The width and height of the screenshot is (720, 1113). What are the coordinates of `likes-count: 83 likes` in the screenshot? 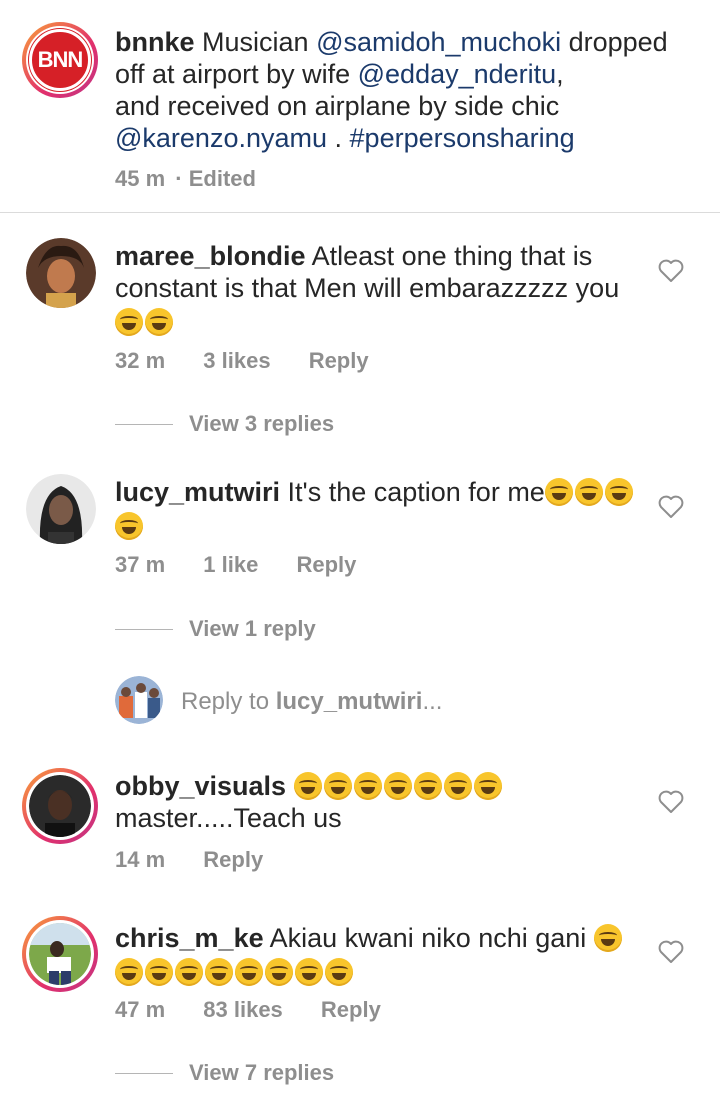 It's located at (243, 1009).